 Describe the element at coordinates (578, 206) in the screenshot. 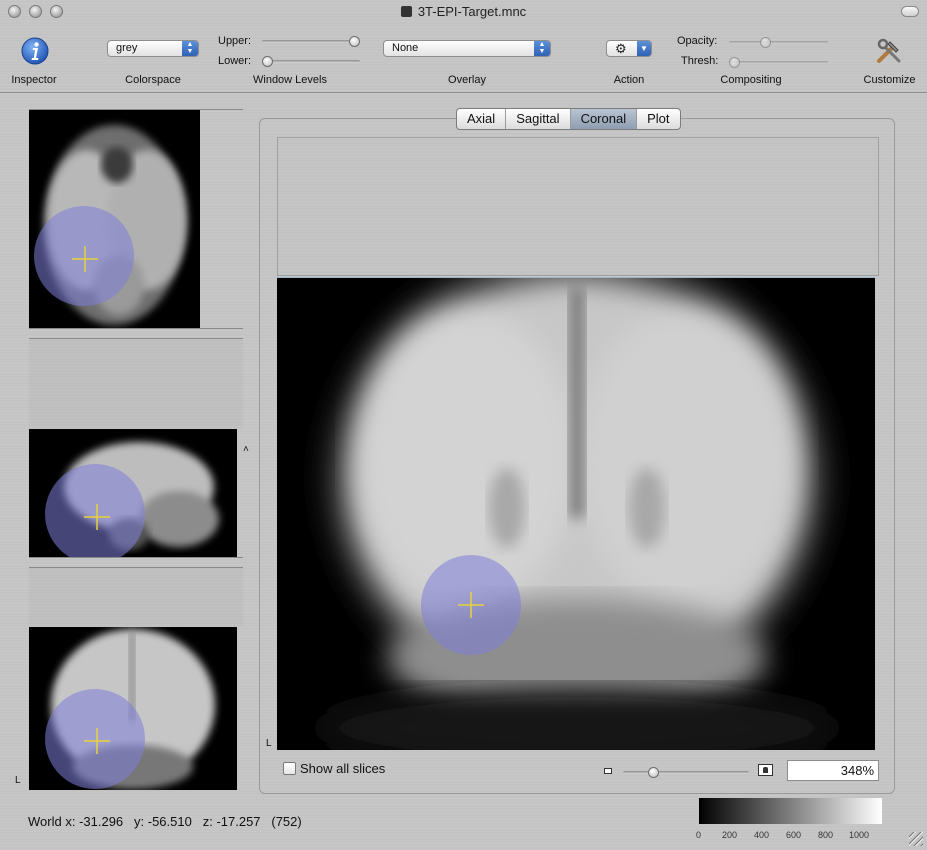

I see `view-top-padding` at that location.